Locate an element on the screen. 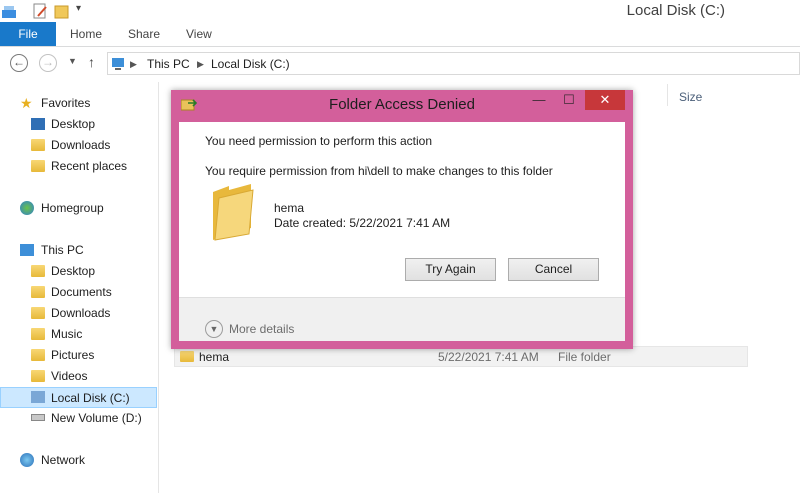  sidebar-item-downloads: Downloads is located at coordinates (78, 313).